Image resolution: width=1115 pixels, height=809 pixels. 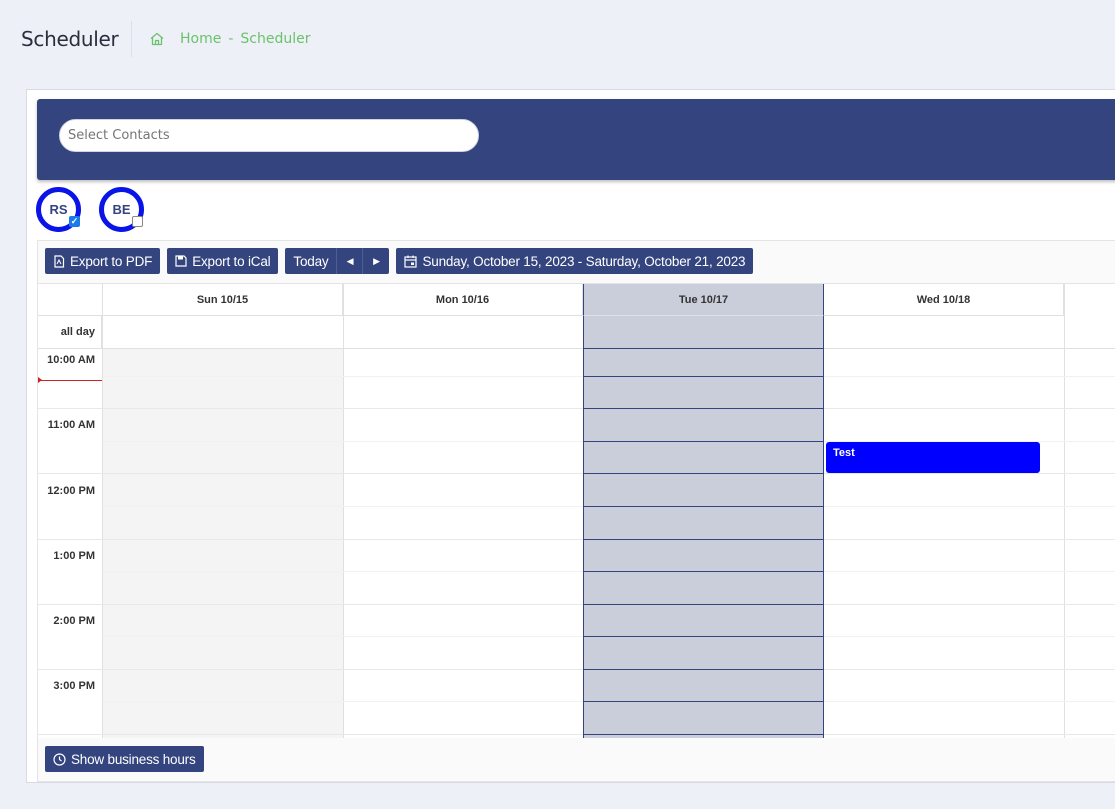 I want to click on clock-icon, so click(x=59, y=759).